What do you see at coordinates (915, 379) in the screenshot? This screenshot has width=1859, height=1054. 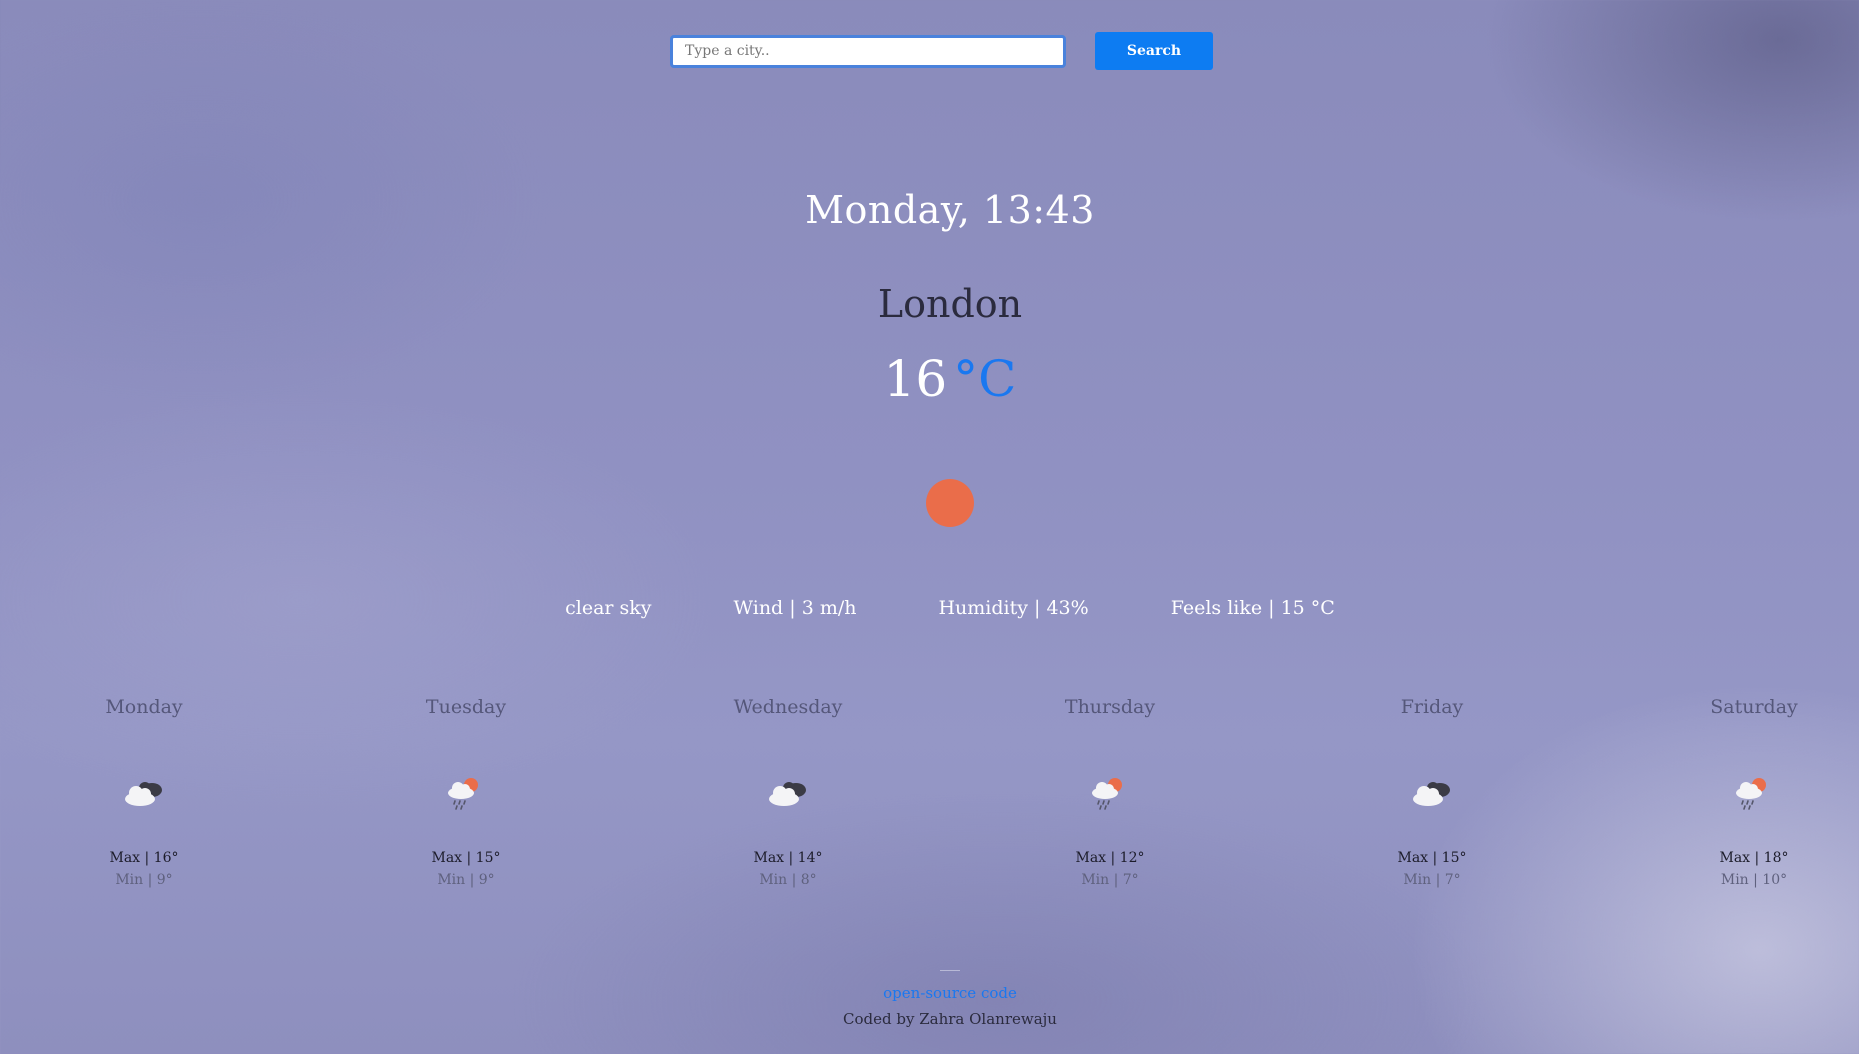 I see `temperature-value: 16` at bounding box center [915, 379].